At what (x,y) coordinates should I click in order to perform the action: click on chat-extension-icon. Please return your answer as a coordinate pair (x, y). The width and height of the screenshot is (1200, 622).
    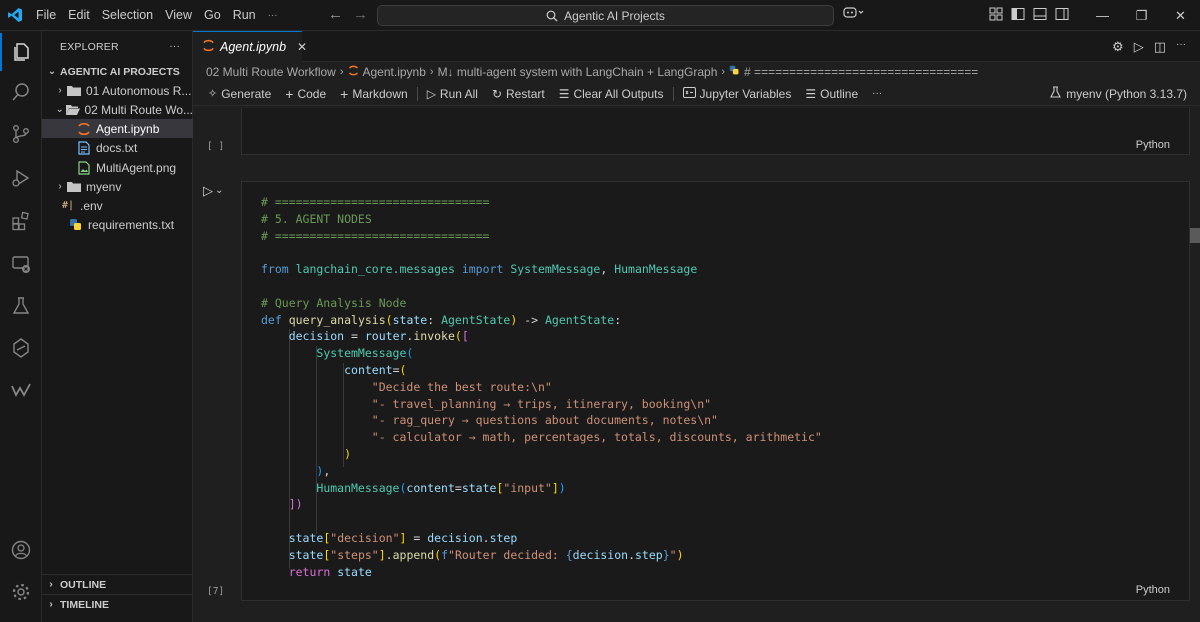
    Looking at the image, I should click on (21, 348).